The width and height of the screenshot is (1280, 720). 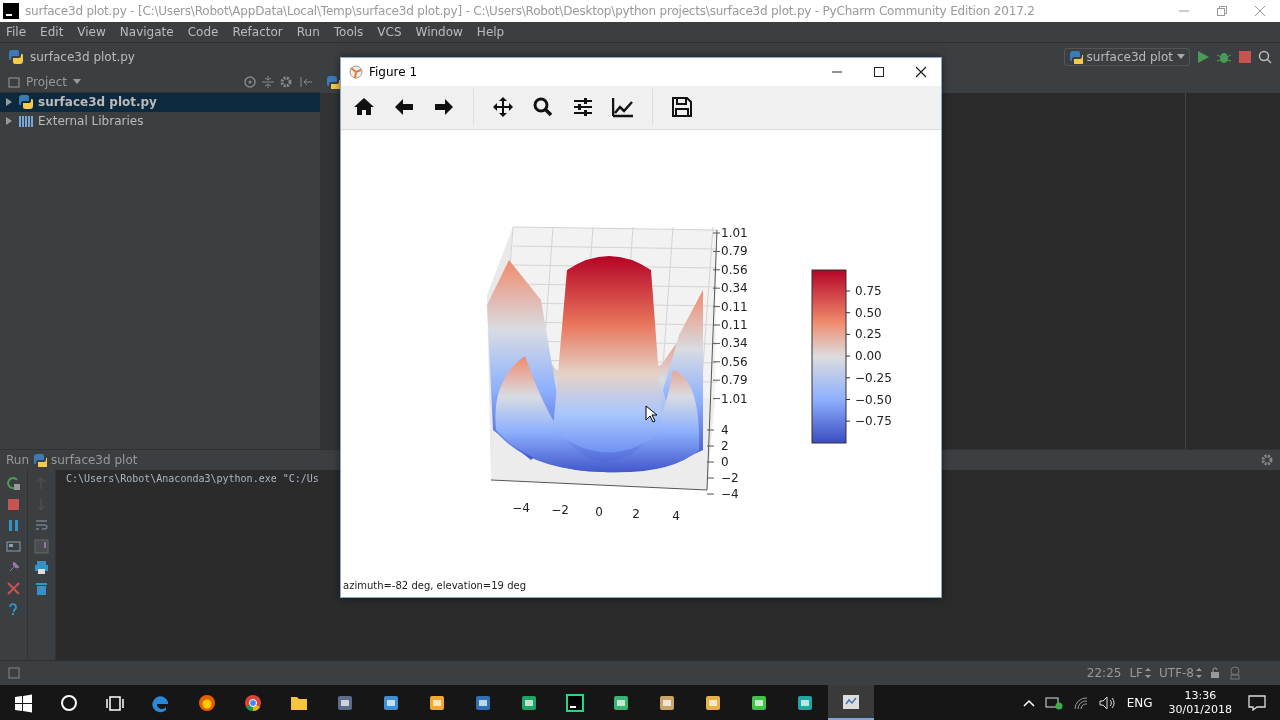 I want to click on z-tick-label: 0.34, so click(x=734, y=288).